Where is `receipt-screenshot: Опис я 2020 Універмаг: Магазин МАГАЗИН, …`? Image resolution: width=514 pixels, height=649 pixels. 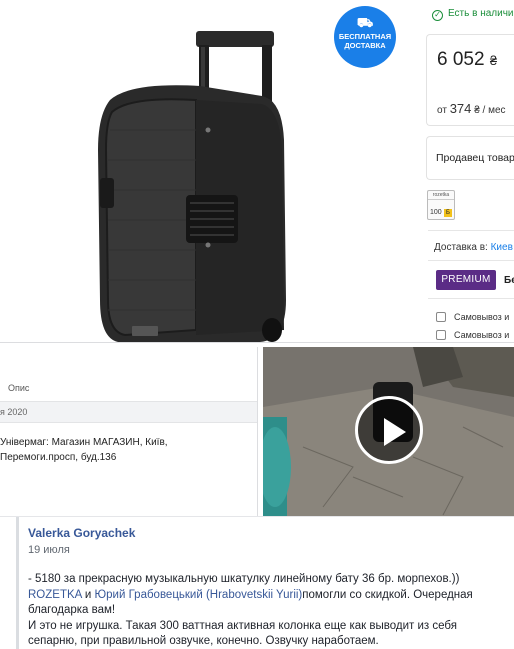 receipt-screenshot: Опис я 2020 Універмаг: Магазин МАГАЗИН, … is located at coordinates (129, 432).